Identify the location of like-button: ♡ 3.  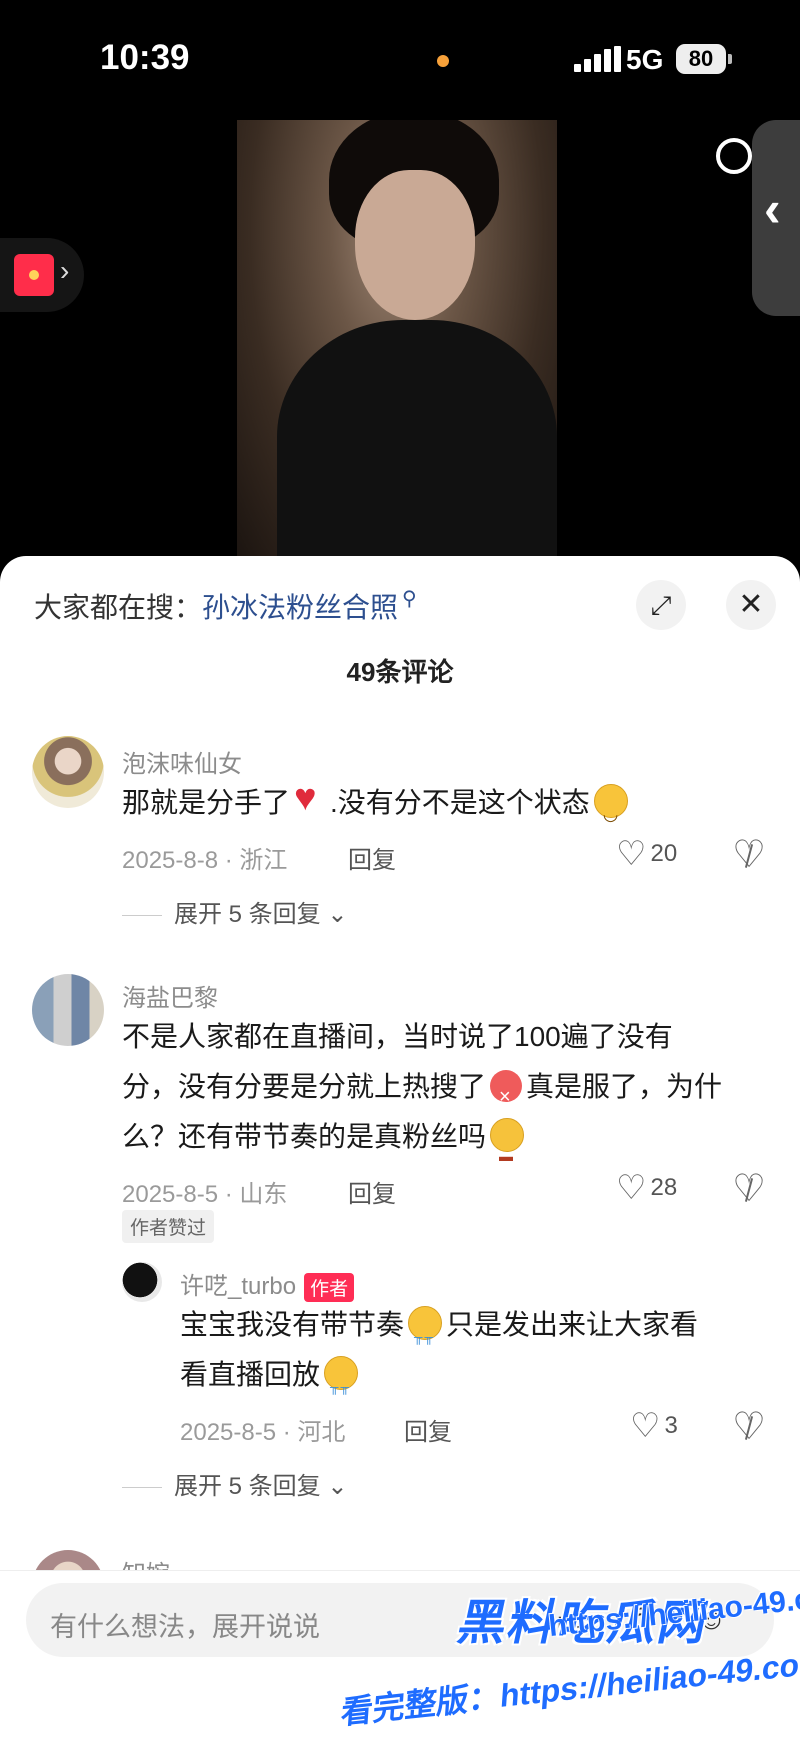
(654, 1426).